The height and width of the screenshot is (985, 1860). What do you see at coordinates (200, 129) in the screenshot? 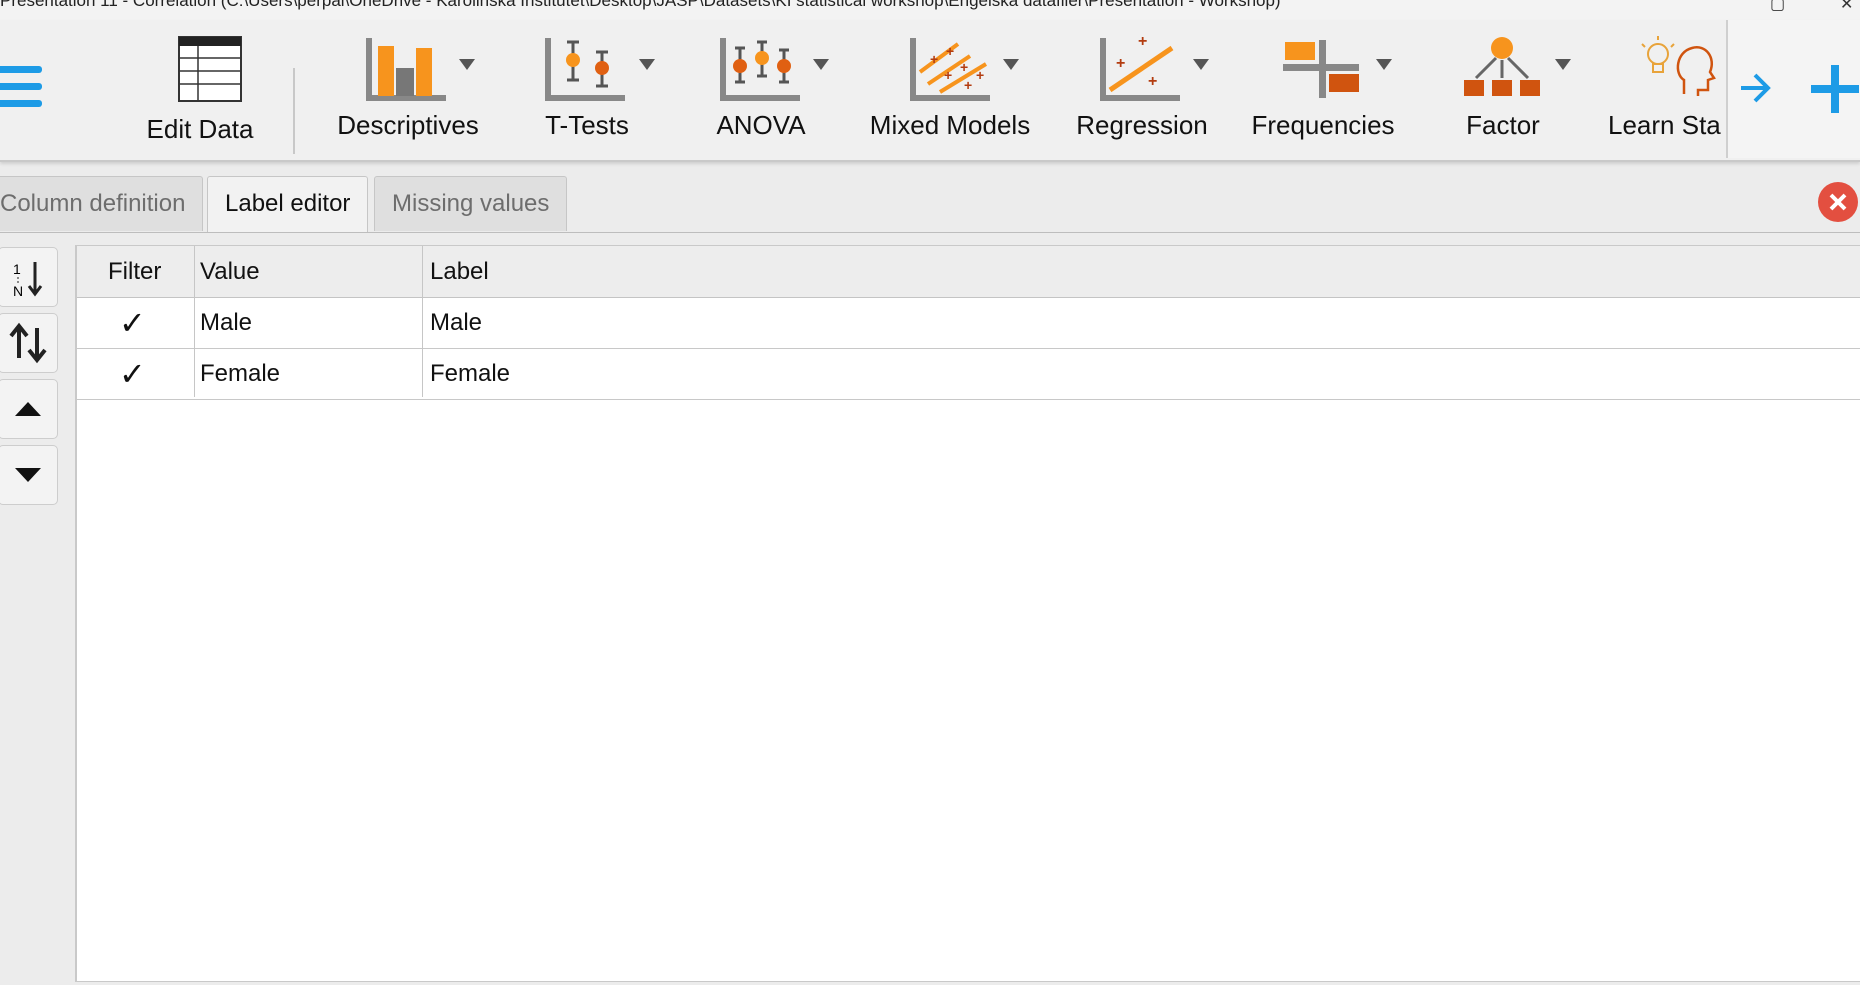
I see `edit-data-label: Edit Data` at bounding box center [200, 129].